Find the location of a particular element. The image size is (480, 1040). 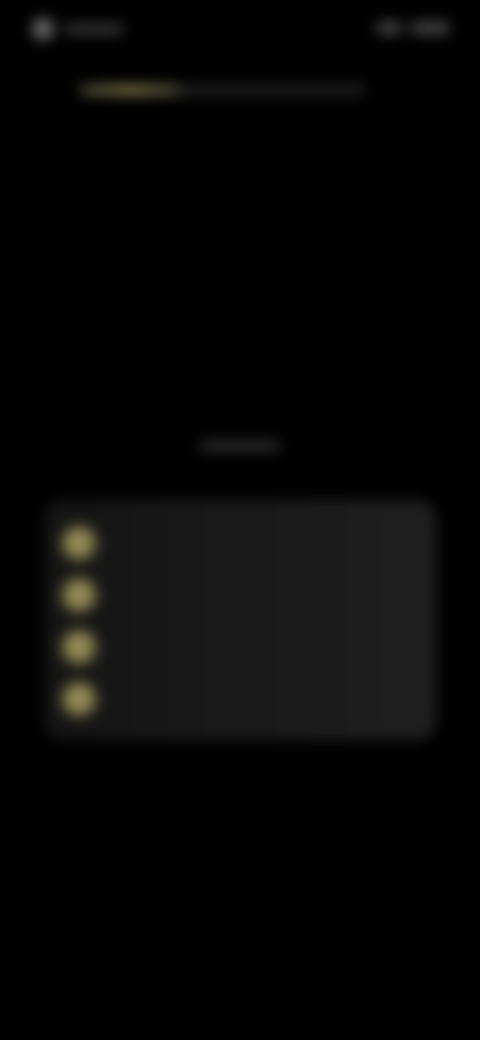

battery-icon is located at coordinates (430, 28).